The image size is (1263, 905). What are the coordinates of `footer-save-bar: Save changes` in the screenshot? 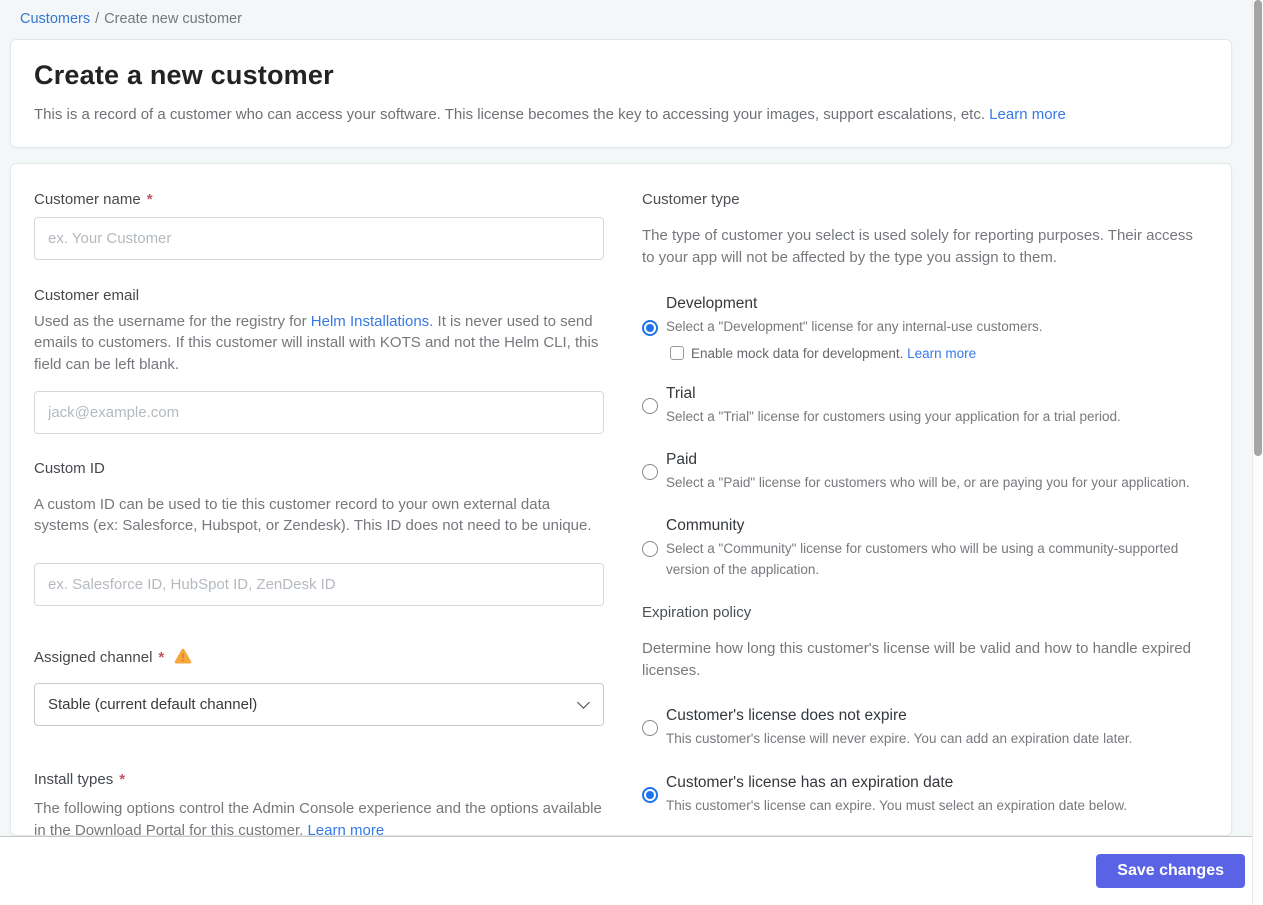 It's located at (631, 870).